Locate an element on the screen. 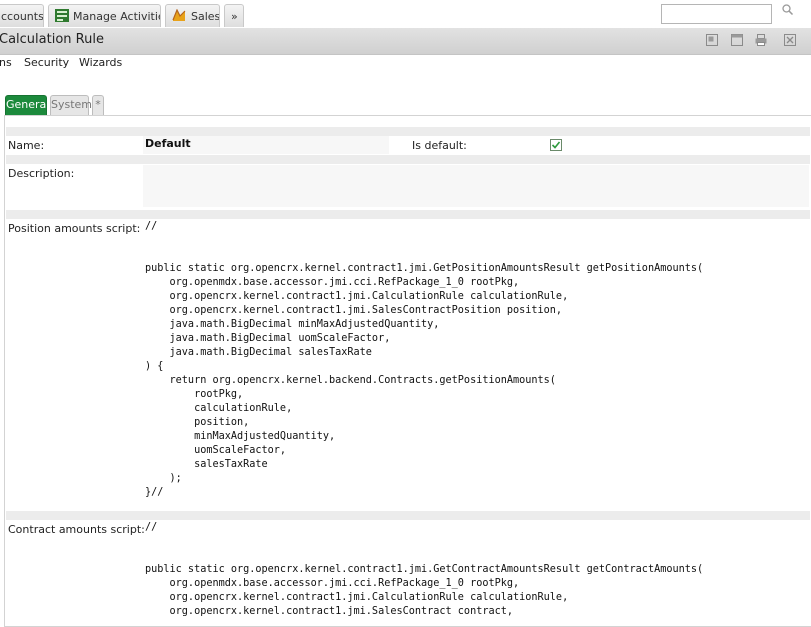 This screenshot has height=627, width=811. tab-accounts: ccounts is located at coordinates (22, 15).